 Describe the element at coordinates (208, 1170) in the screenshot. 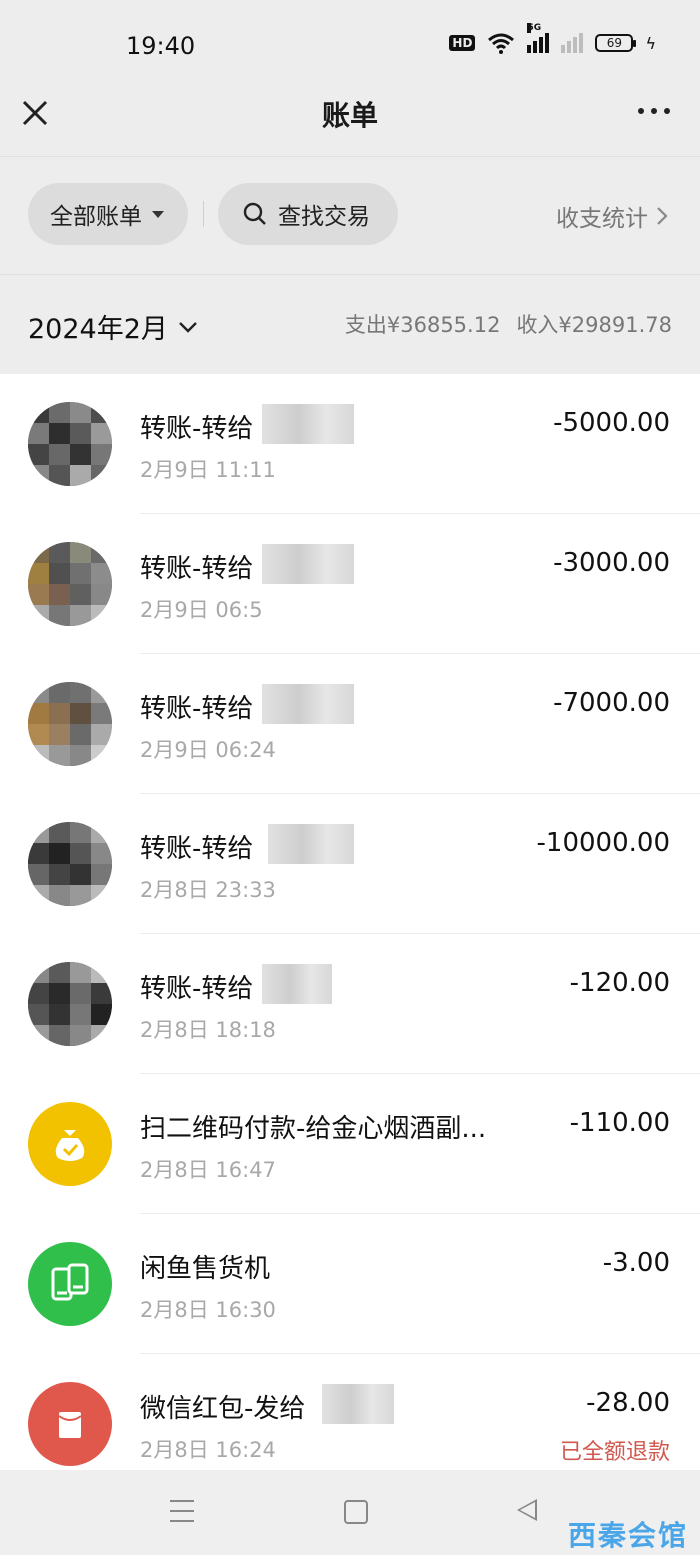

I see `transaction-date: 2月8日 16:47` at that location.